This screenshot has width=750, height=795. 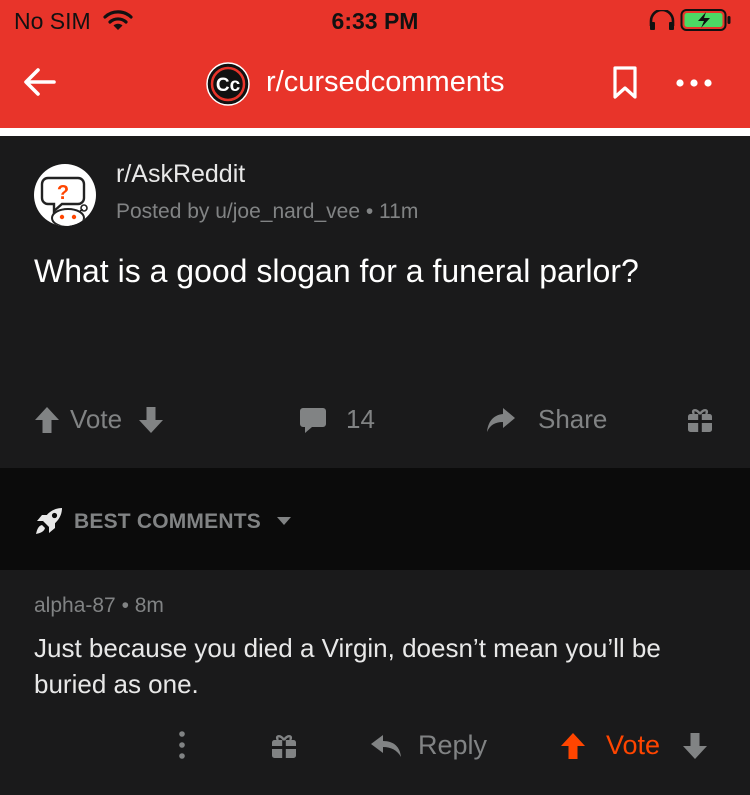 I want to click on post-actions: Vote 14 Share, so click(x=375, y=420).